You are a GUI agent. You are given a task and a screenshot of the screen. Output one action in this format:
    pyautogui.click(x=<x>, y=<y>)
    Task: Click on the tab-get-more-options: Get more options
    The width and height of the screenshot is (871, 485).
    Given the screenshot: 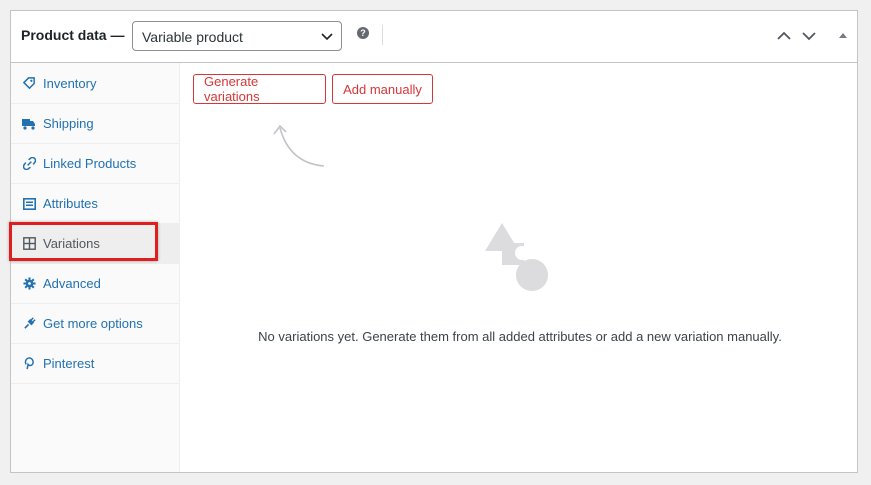 What is the action you would take?
    pyautogui.click(x=95, y=324)
    